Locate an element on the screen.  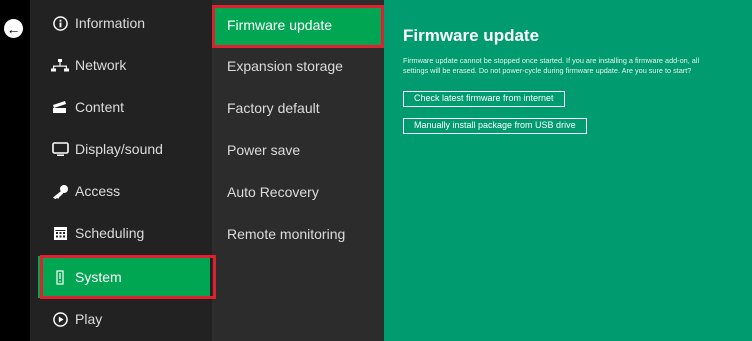
play-icon is located at coordinates (60, 319).